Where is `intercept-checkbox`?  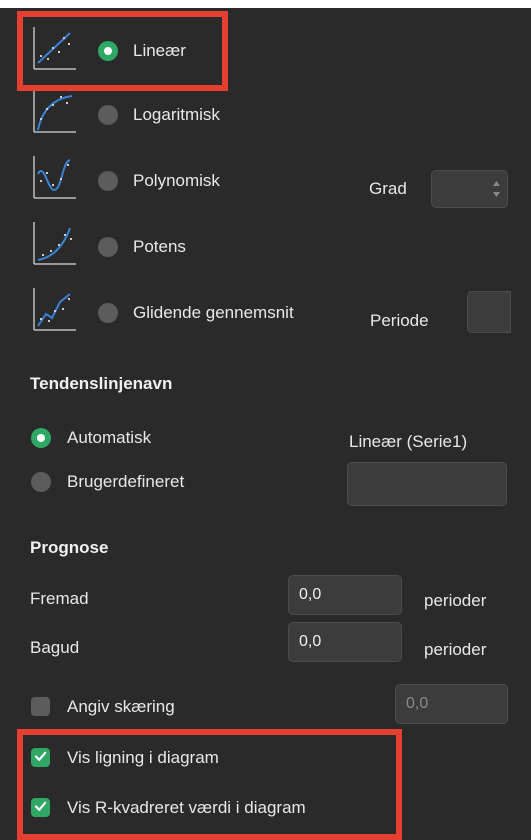 intercept-checkbox is located at coordinates (40, 706).